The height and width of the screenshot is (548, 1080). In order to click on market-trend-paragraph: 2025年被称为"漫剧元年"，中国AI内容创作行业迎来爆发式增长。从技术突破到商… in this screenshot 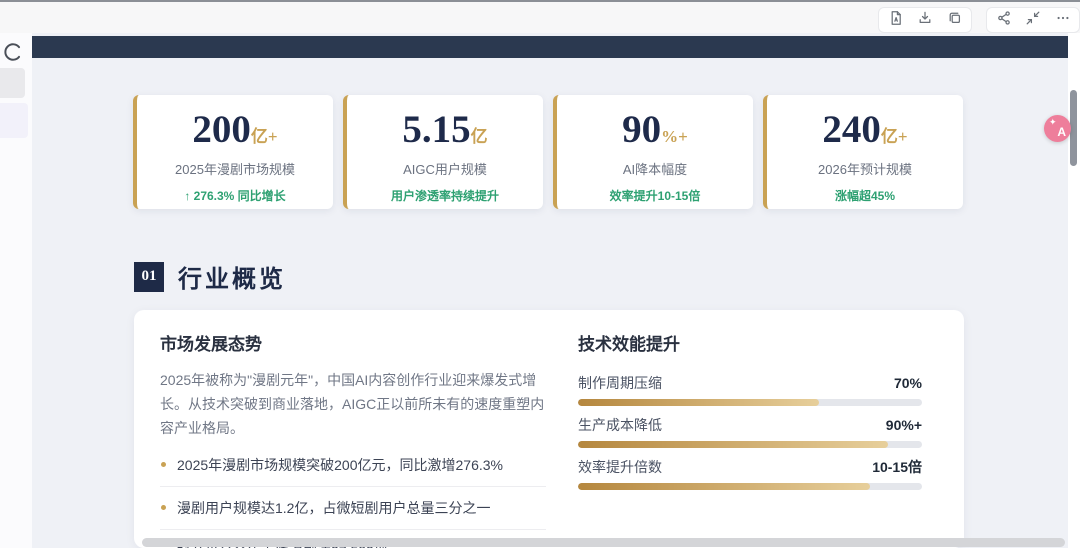, I will do `click(352, 404)`.